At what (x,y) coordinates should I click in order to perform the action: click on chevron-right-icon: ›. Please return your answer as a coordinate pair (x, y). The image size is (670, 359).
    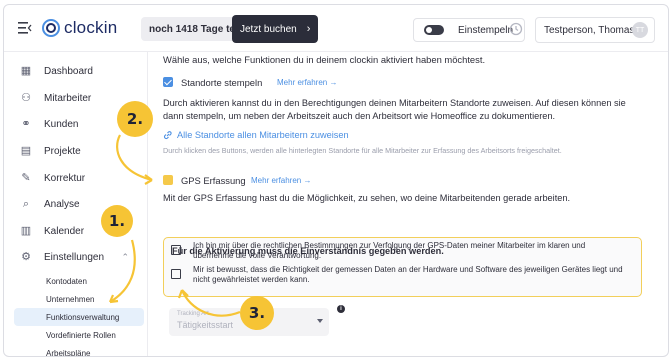
    Looking at the image, I should click on (308, 29).